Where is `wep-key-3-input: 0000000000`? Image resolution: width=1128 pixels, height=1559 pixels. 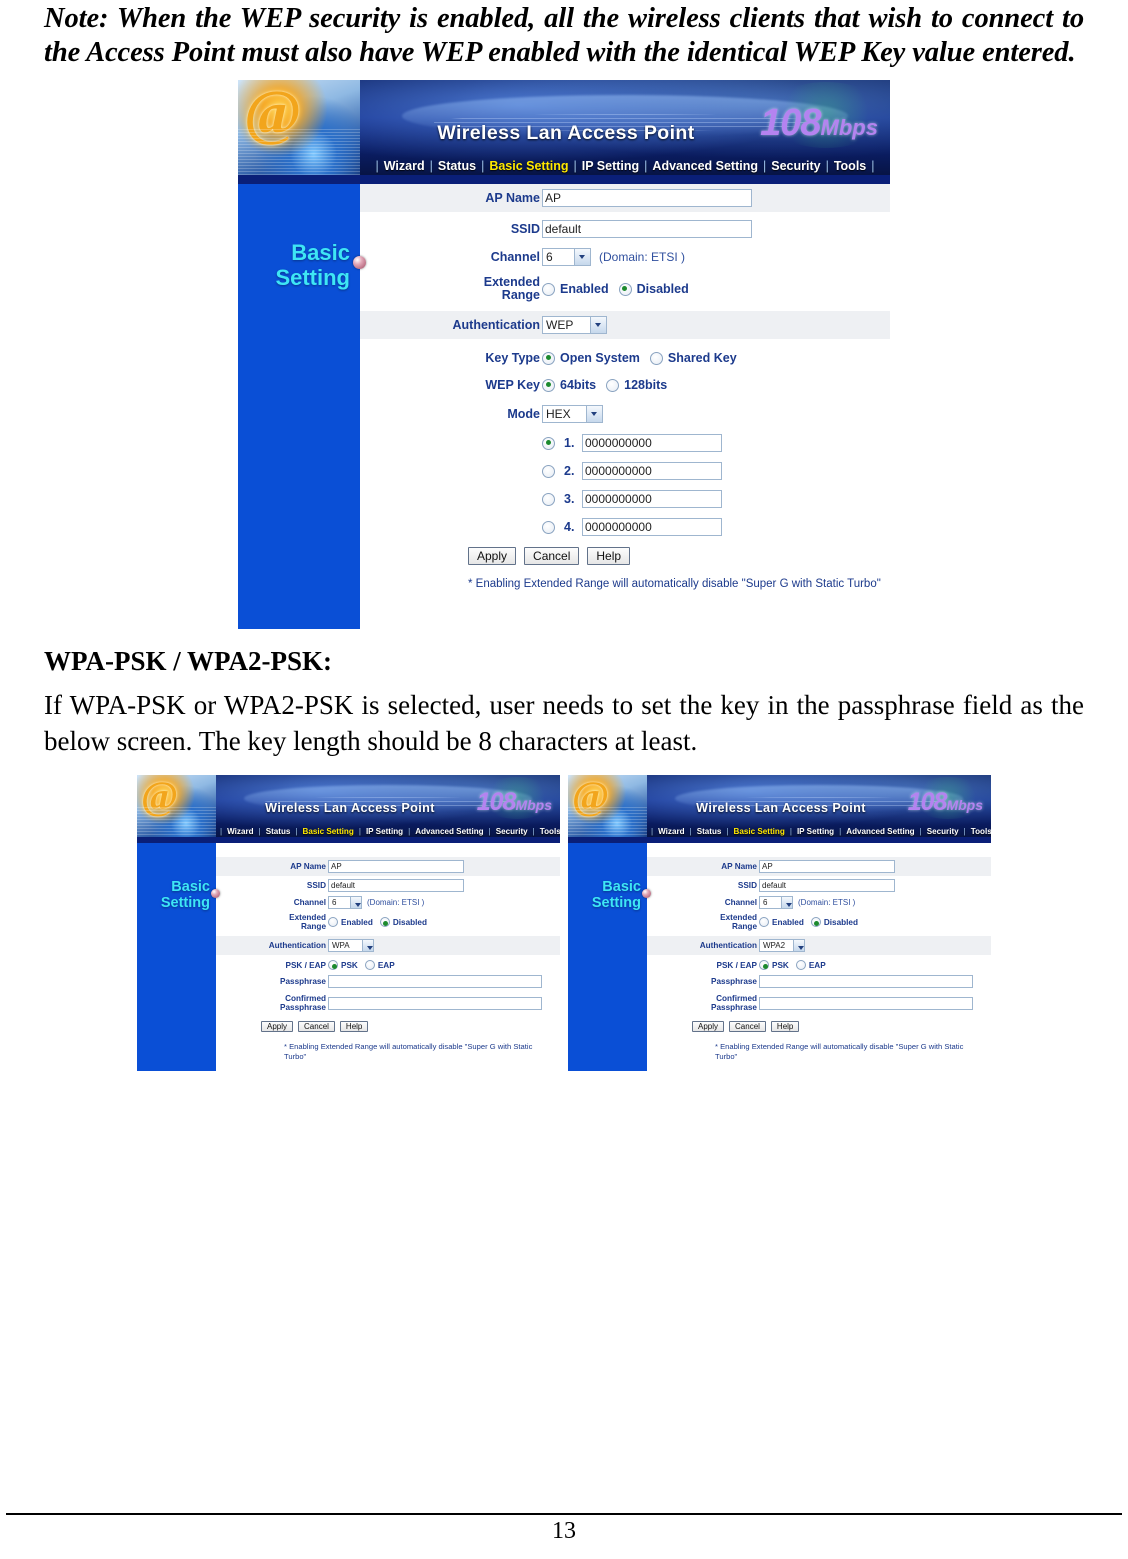
wep-key-3-input: 0000000000 is located at coordinates (652, 499).